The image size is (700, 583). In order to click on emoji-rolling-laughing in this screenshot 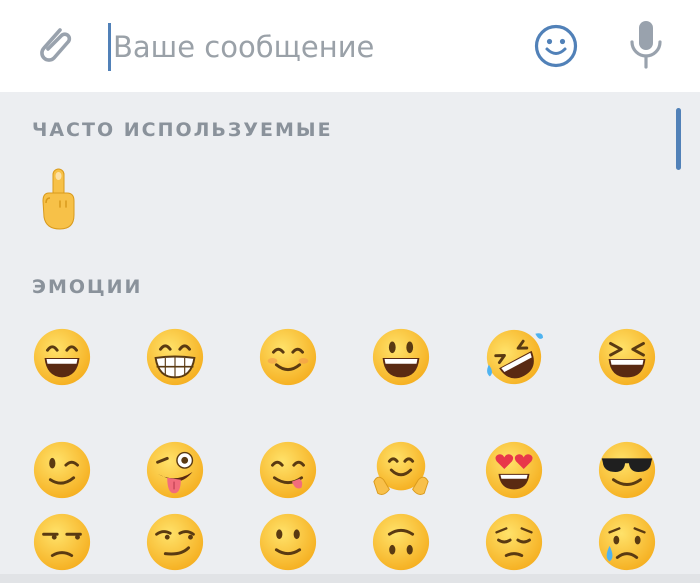, I will do `click(514, 357)`.